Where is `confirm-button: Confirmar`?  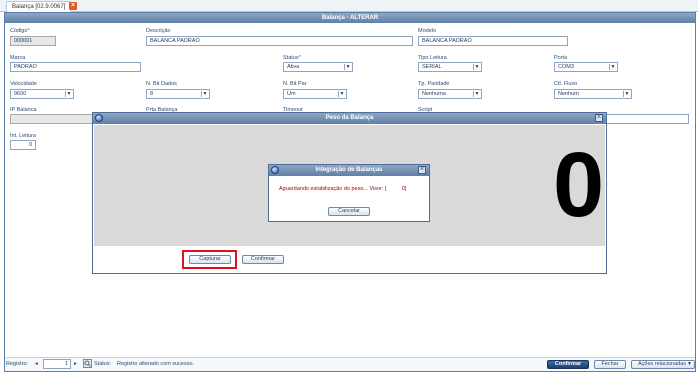 confirm-button: Confirmar is located at coordinates (568, 364).